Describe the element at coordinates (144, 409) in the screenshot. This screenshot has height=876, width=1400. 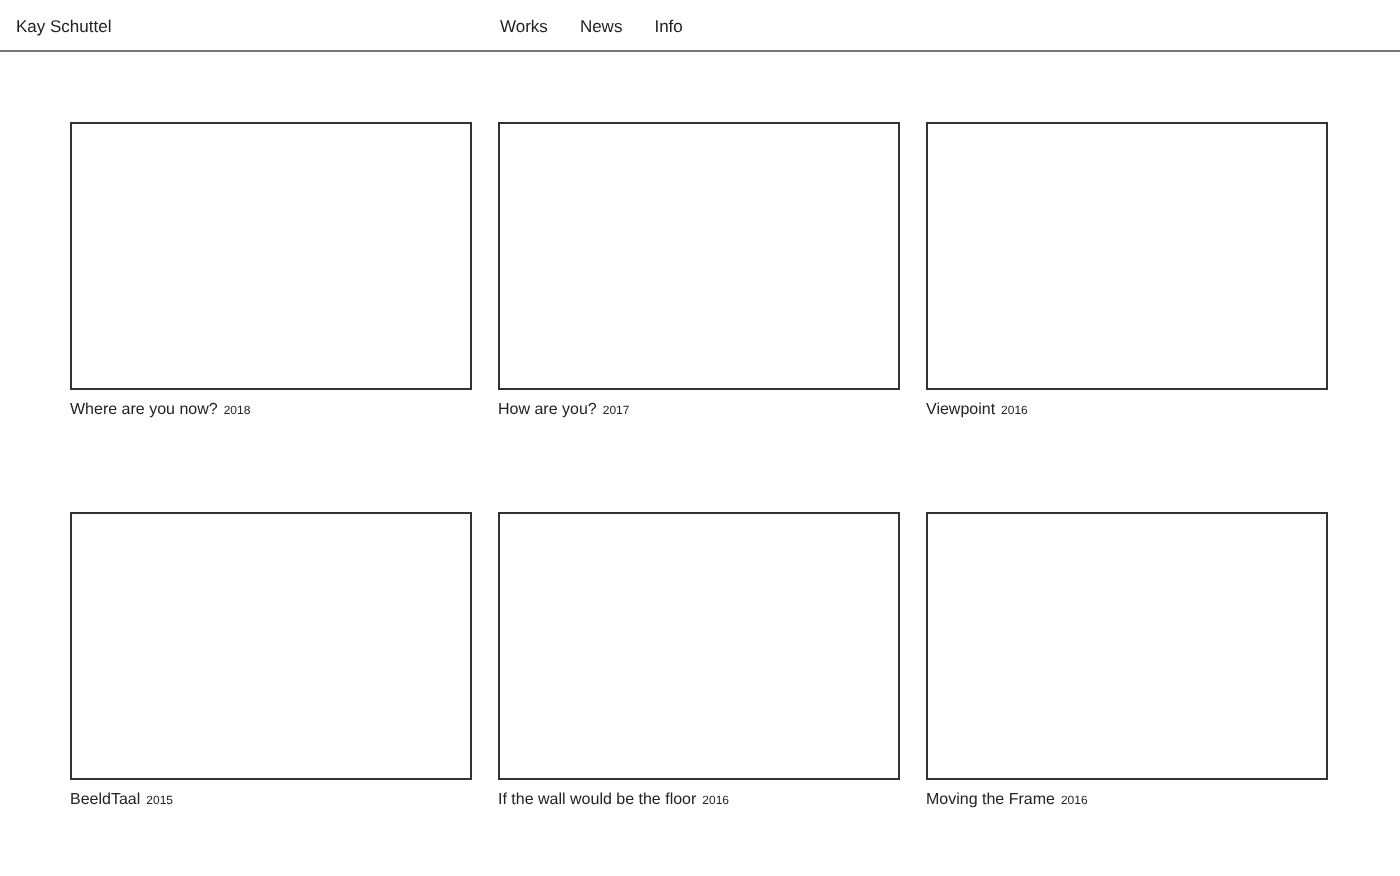
I see `work-title: Where are you now?` at that location.